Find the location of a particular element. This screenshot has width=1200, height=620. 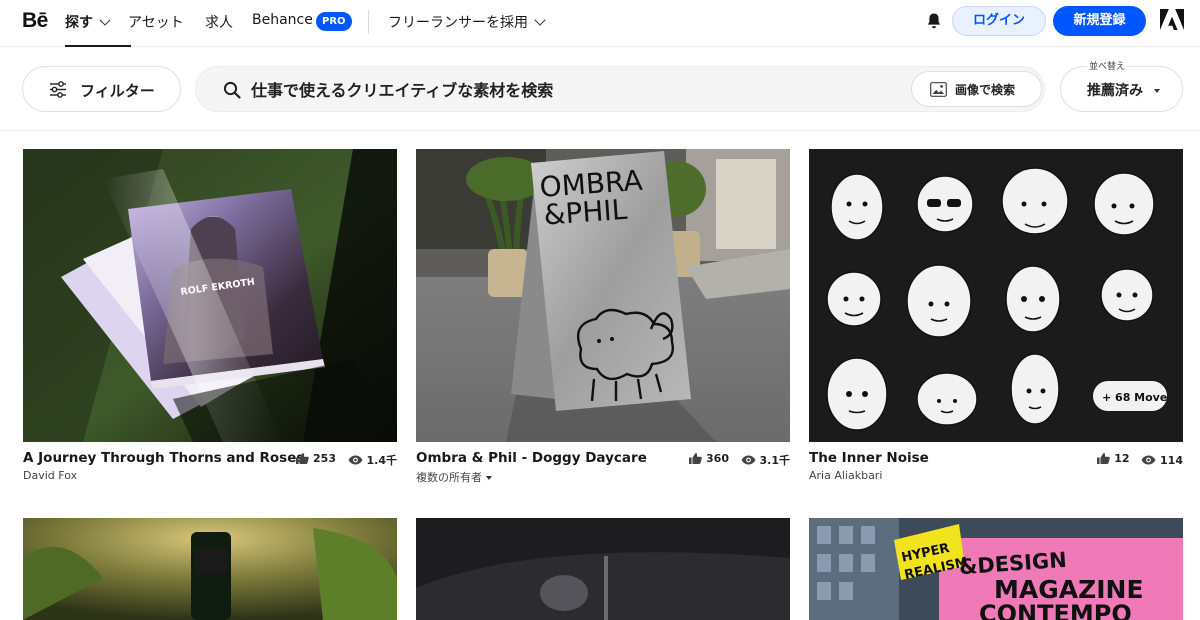

view-count-value: 1.4千 is located at coordinates (382, 460).